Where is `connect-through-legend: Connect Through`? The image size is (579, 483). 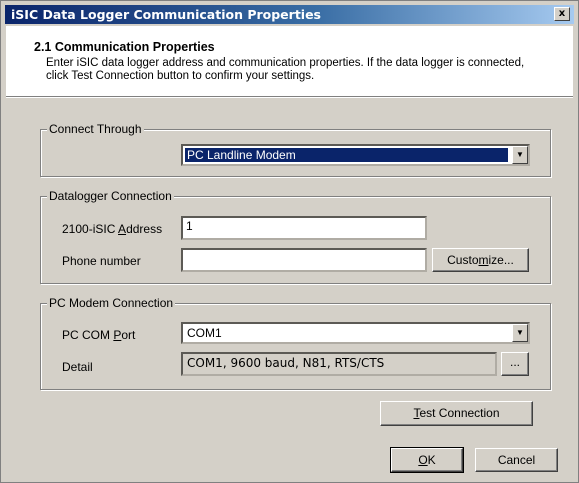
connect-through-legend: Connect Through is located at coordinates (95, 129).